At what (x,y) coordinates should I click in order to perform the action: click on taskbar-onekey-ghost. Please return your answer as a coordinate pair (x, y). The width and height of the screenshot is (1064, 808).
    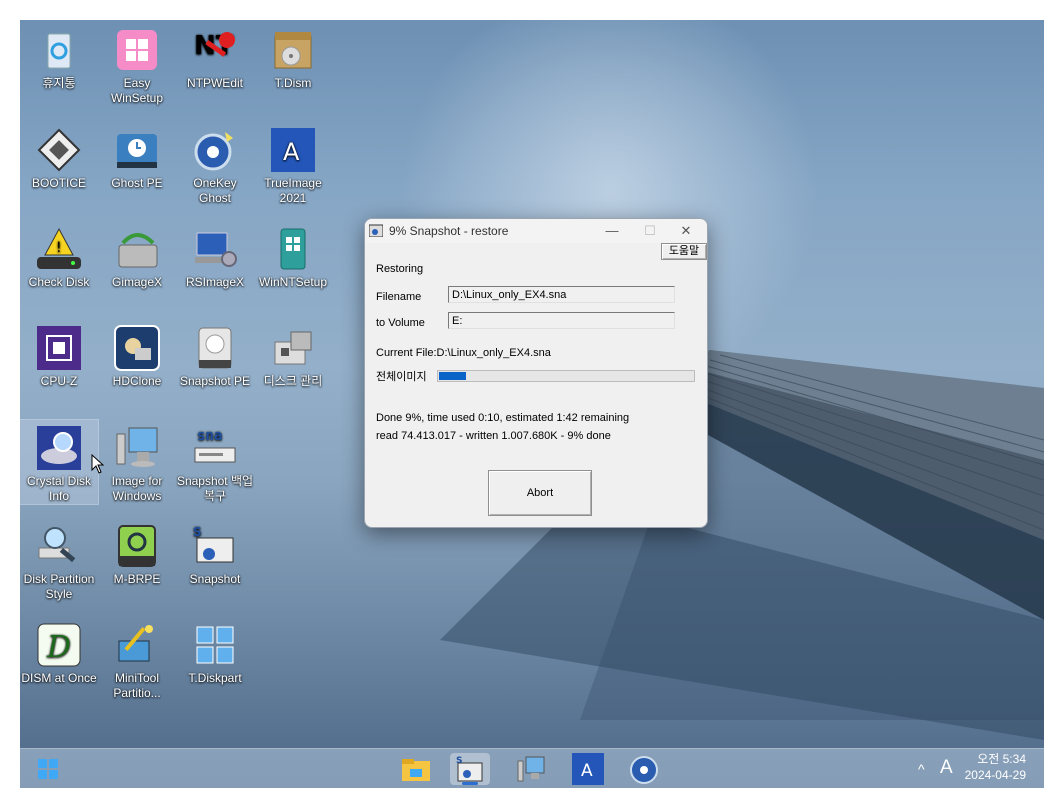
    Looking at the image, I should click on (644, 769).